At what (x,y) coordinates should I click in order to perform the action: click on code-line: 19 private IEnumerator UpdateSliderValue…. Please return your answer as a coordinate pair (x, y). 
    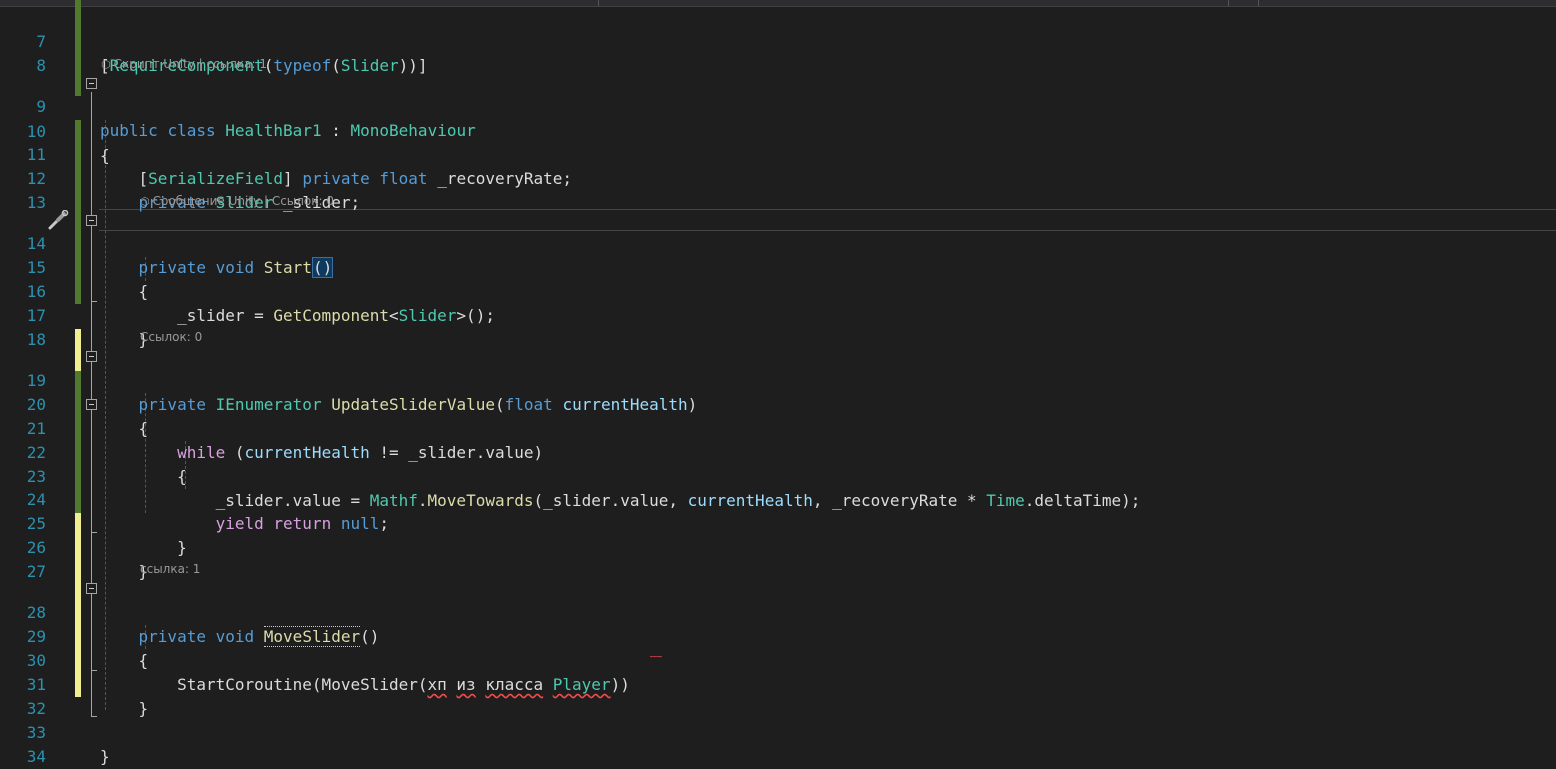
    Looking at the image, I should click on (778, 379).